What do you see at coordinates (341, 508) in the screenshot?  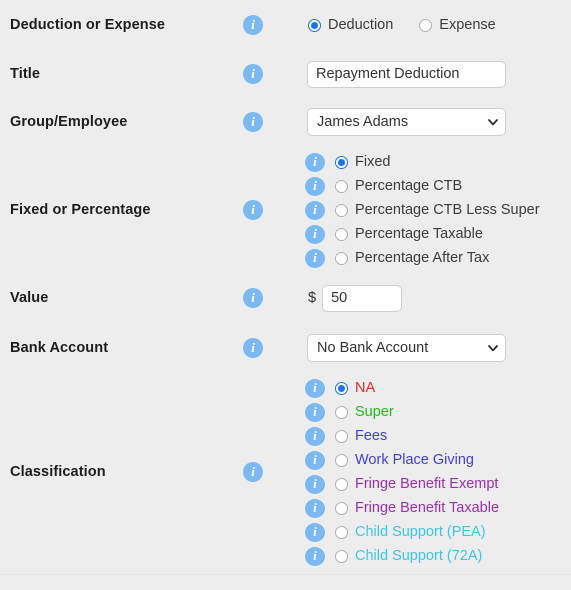 I see `radio-fringe-benefit-taxable` at bounding box center [341, 508].